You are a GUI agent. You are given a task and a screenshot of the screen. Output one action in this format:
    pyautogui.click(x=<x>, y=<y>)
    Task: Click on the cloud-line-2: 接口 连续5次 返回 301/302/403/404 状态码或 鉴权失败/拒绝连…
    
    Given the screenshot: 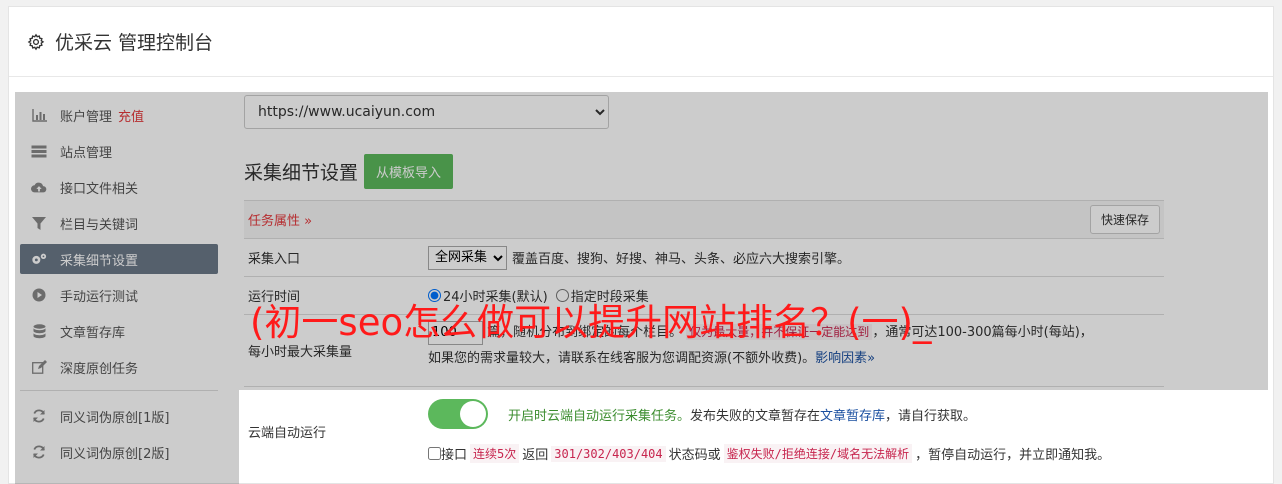 What is the action you would take?
    pyautogui.click(x=796, y=453)
    